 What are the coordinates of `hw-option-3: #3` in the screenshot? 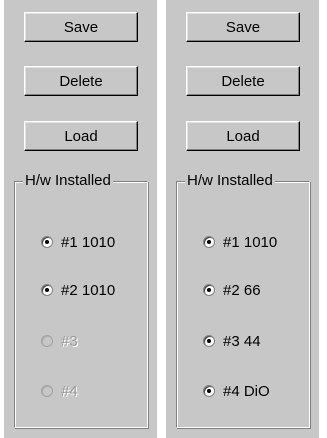 It's located at (59, 341).